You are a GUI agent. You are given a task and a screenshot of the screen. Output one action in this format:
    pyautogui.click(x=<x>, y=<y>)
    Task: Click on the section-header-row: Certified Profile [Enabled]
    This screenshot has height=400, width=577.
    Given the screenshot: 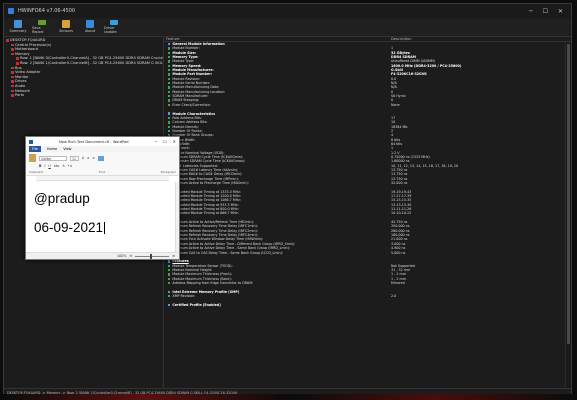 What is the action you would take?
    pyautogui.click(x=364, y=305)
    